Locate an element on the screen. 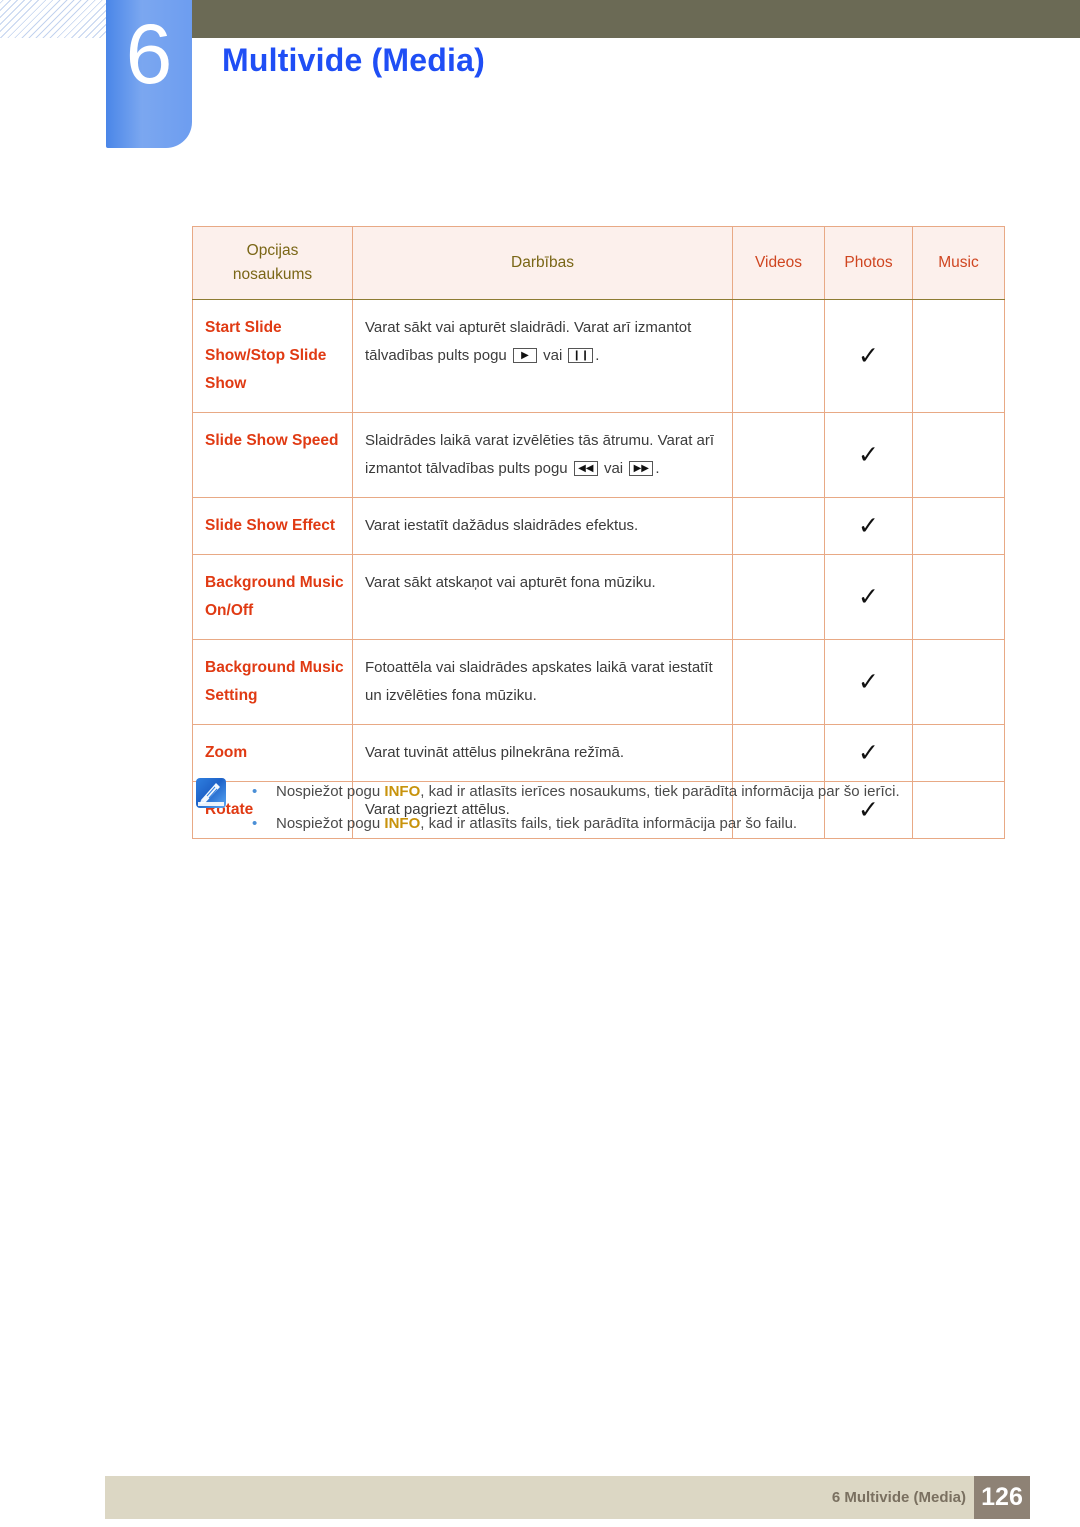 Image resolution: width=1080 pixels, height=1527 pixels. chapter-number-tab: 6 is located at coordinates (149, 74).